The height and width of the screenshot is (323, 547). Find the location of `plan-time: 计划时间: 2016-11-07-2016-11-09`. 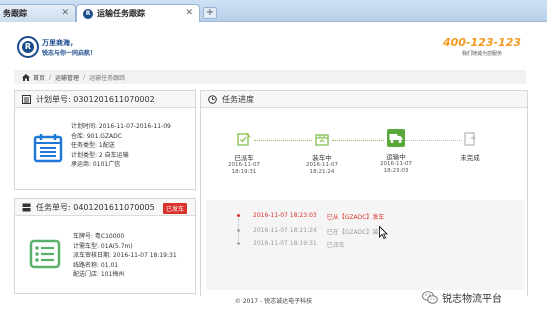

plan-time: 计划时间: 2016-11-07-2016-11-09 is located at coordinates (121, 126).